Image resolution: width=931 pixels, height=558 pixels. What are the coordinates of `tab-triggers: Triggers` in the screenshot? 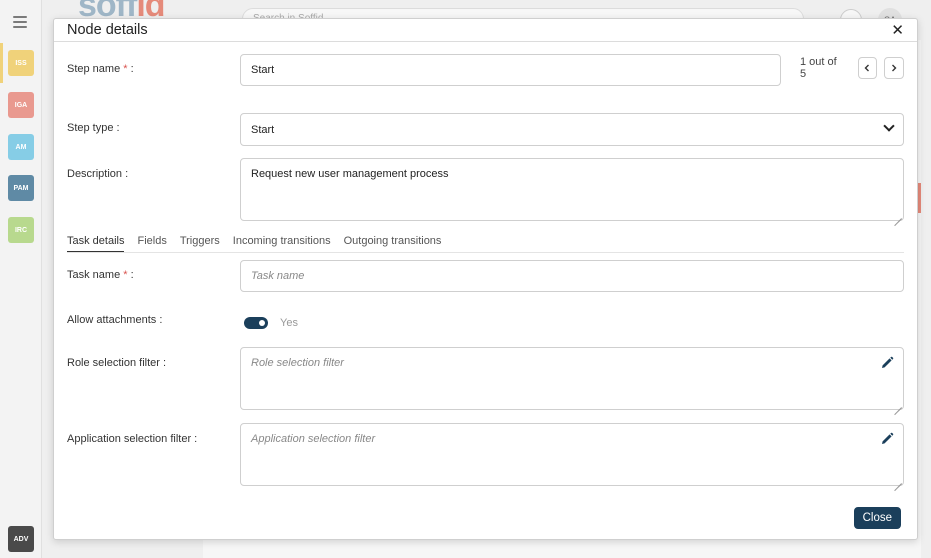 It's located at (200, 243).